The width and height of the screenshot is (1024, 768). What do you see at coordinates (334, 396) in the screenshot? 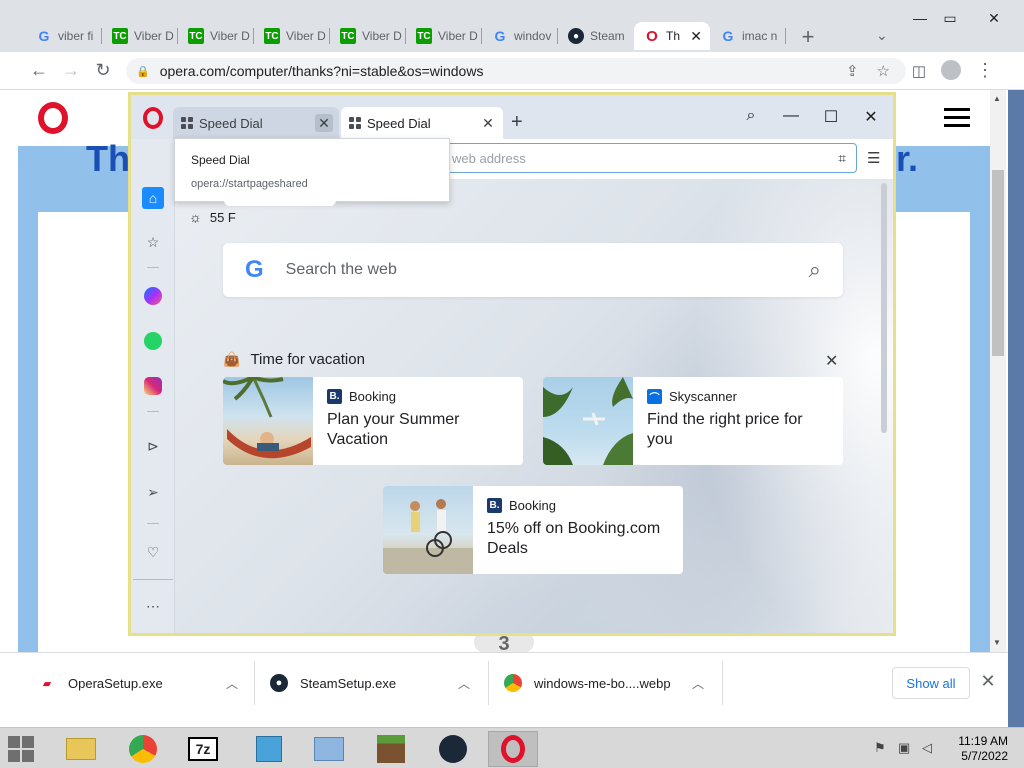
I see `booking-logo-icon: B.` at bounding box center [334, 396].